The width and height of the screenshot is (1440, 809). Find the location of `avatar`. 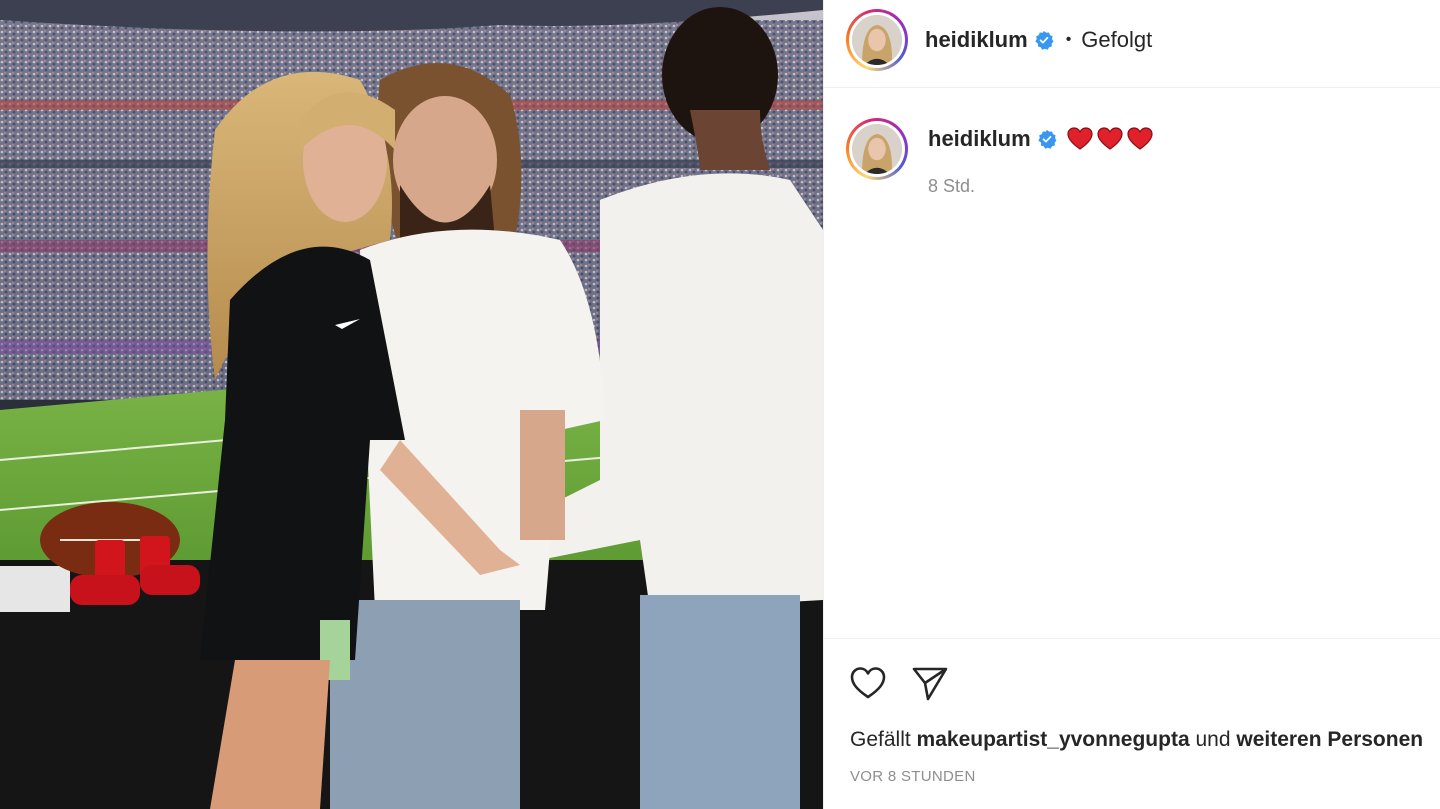

avatar is located at coordinates (877, 40).